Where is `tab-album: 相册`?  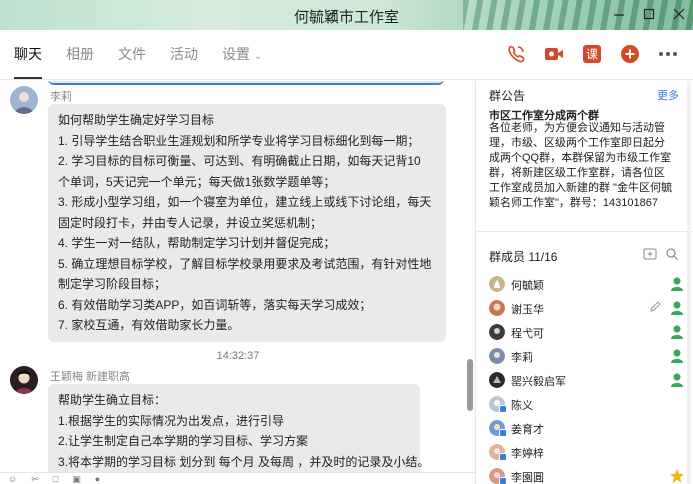
tab-album: 相册 is located at coordinates (80, 56).